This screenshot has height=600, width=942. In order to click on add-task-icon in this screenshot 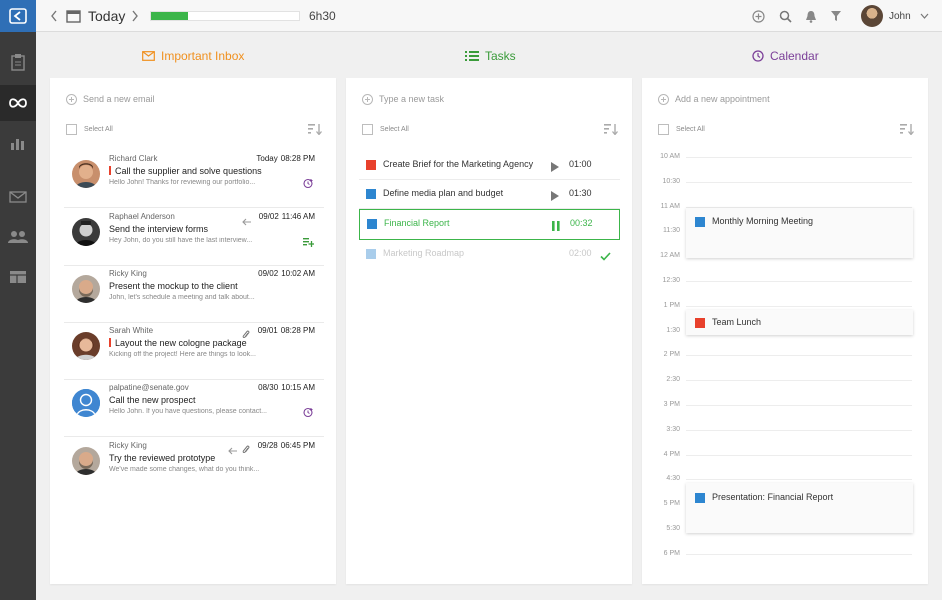, I will do `click(308, 243)`.